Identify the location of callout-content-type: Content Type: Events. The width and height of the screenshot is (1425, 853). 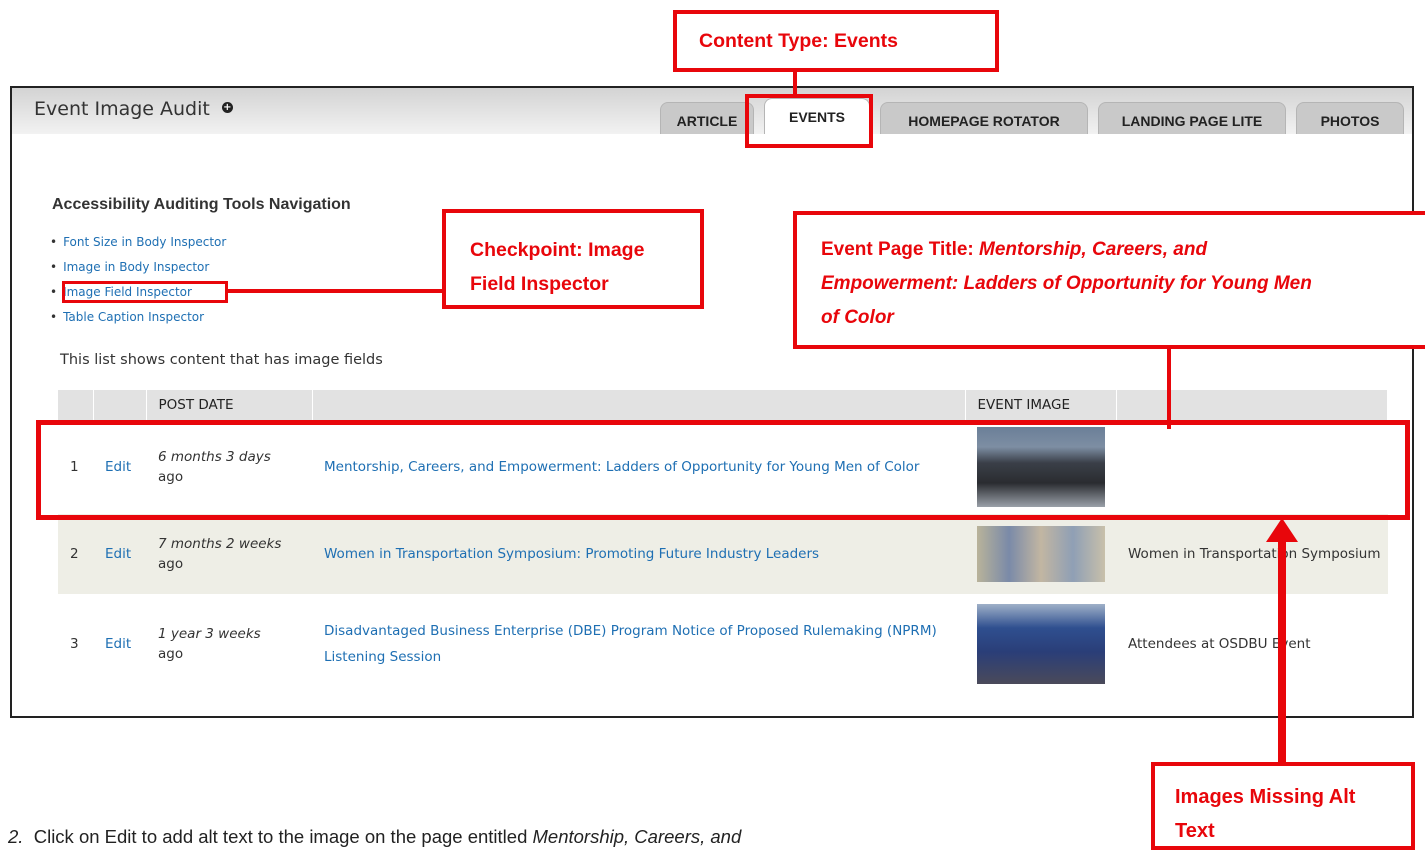
(836, 41).